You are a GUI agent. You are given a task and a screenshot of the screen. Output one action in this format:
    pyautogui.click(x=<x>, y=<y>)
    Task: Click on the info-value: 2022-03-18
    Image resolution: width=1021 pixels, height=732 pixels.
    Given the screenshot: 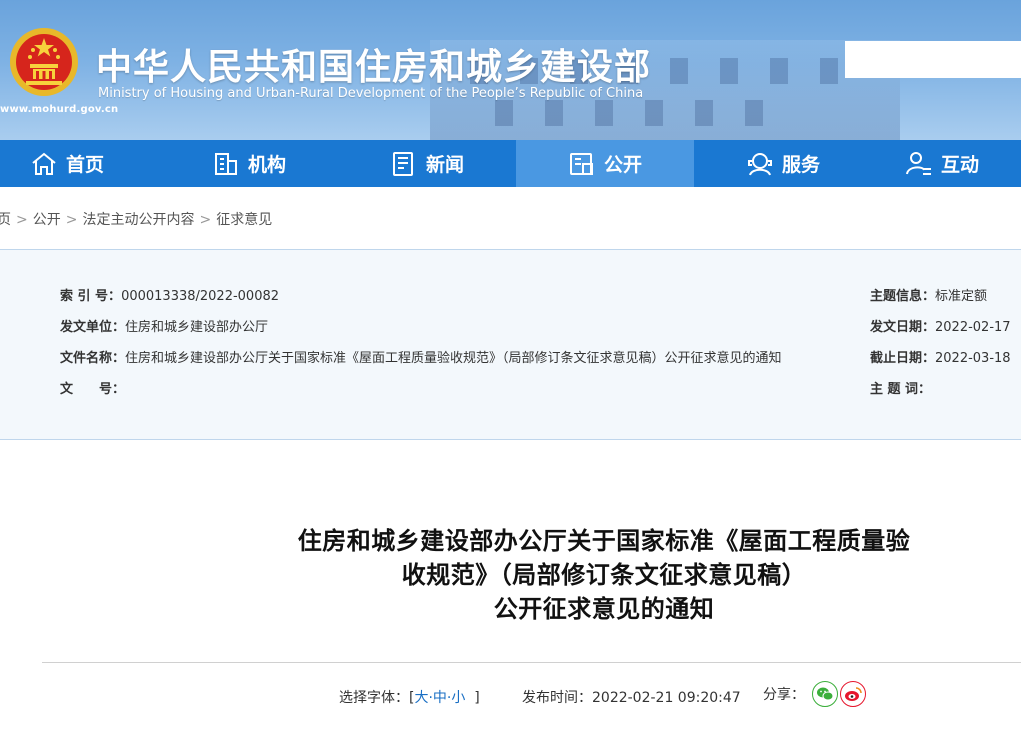 What is the action you would take?
    pyautogui.click(x=973, y=358)
    